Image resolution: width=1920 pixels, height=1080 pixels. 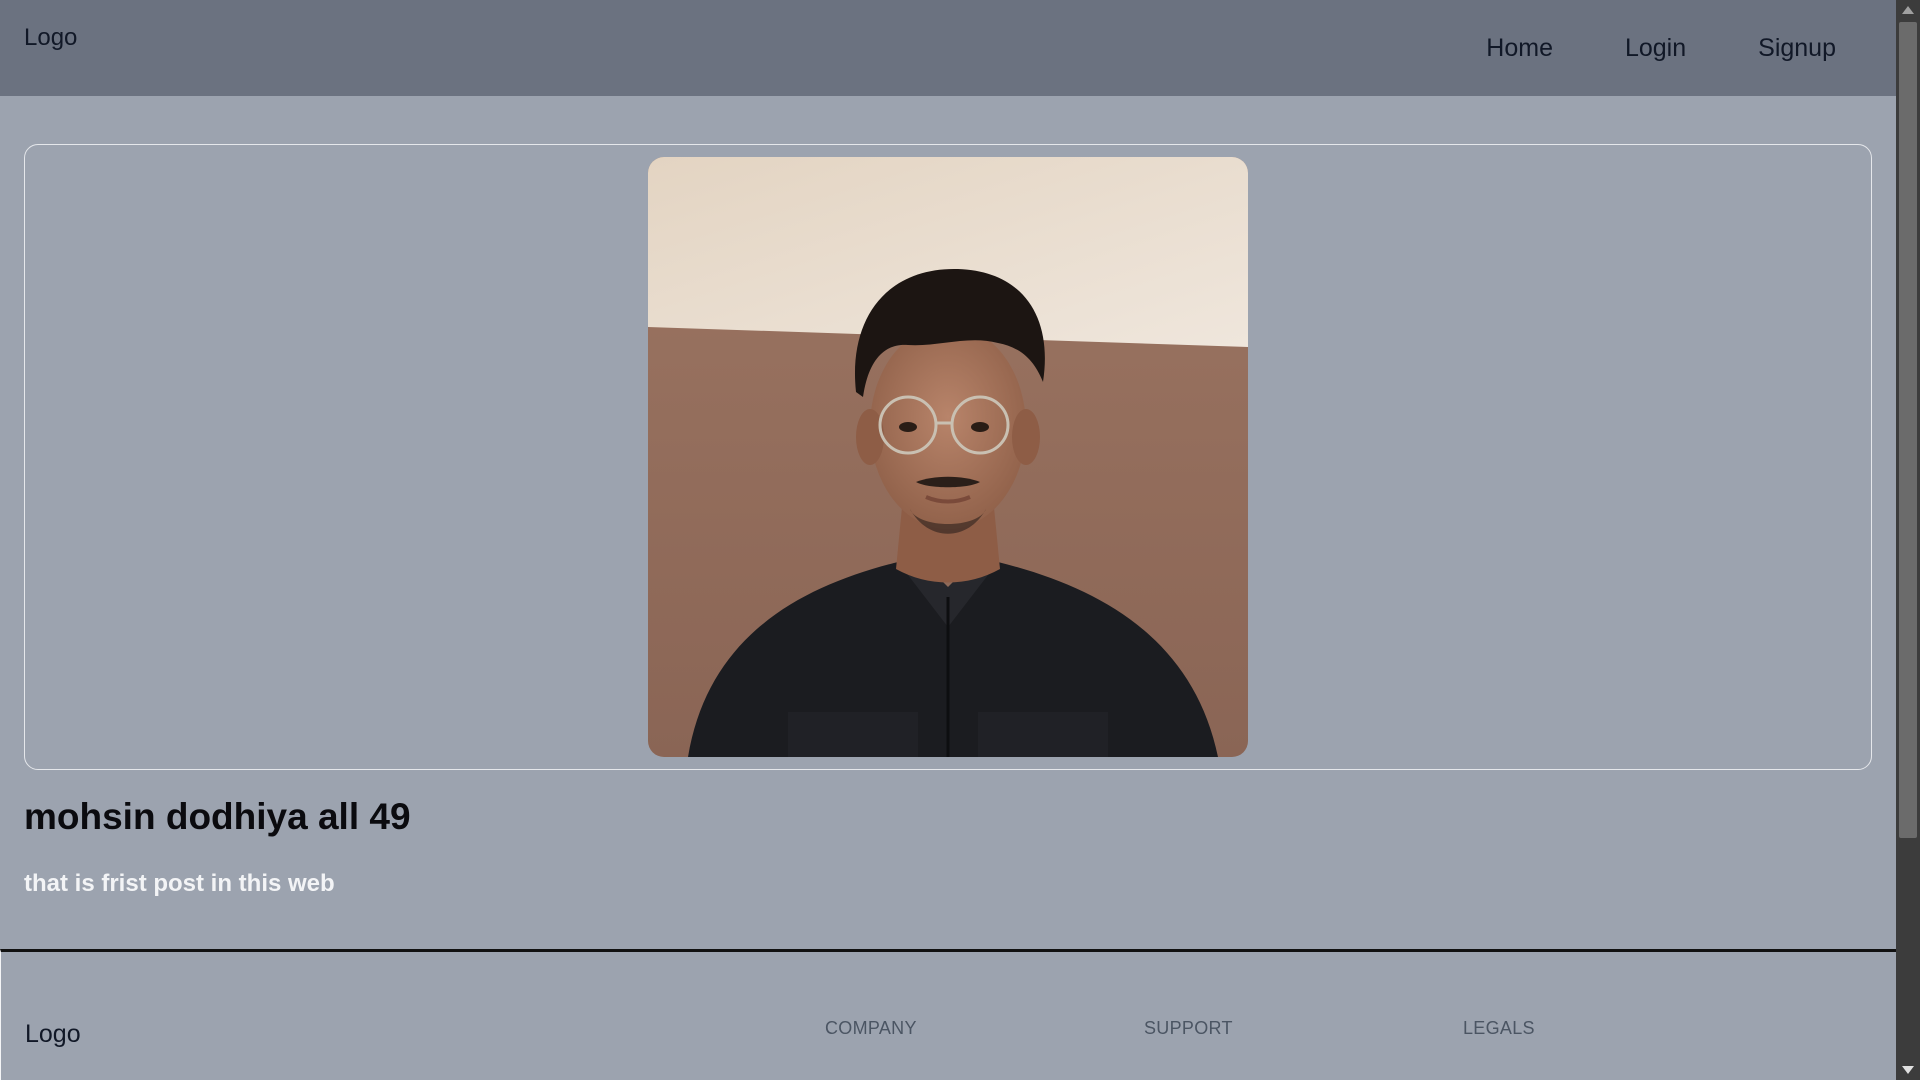 What do you see at coordinates (1188, 1028) in the screenshot?
I see `footer-heading-support: SUPPORT` at bounding box center [1188, 1028].